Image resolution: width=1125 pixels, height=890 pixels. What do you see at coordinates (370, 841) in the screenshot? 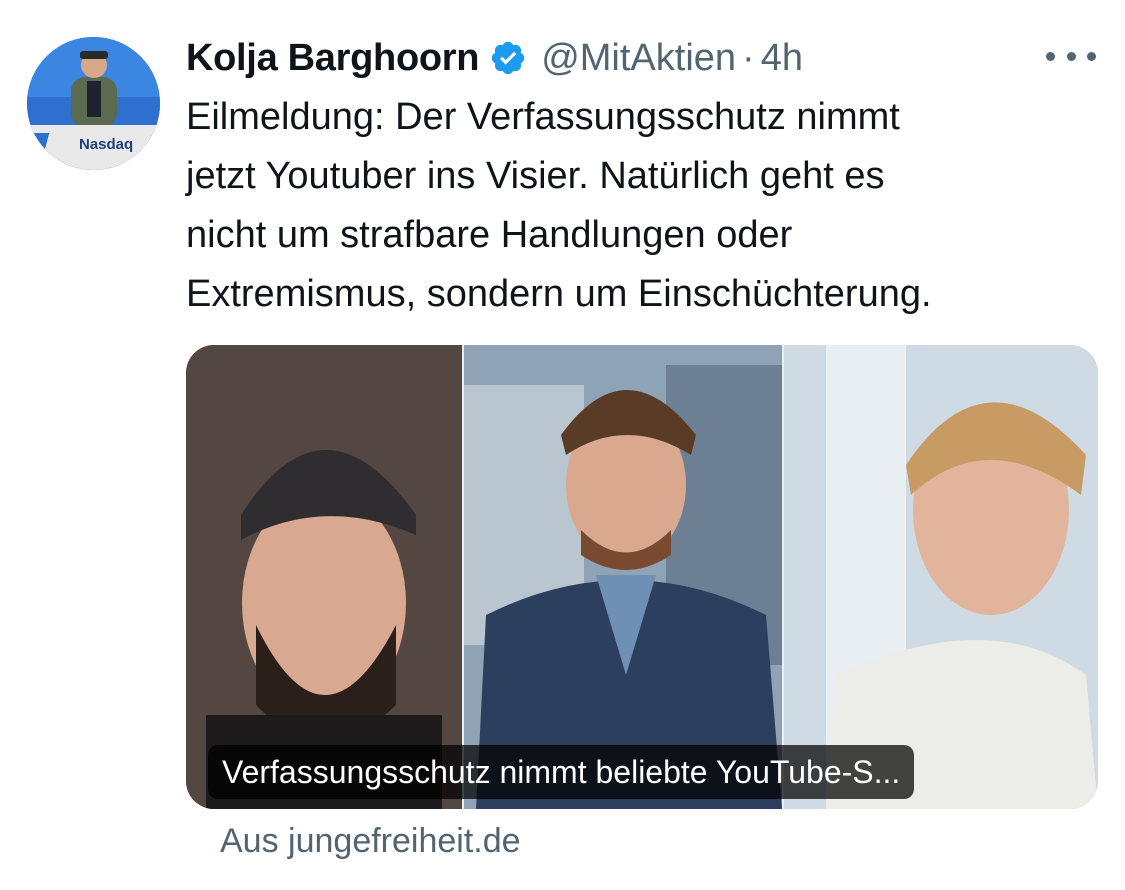
I see `link-source: Aus jungefreiheit.de` at bounding box center [370, 841].